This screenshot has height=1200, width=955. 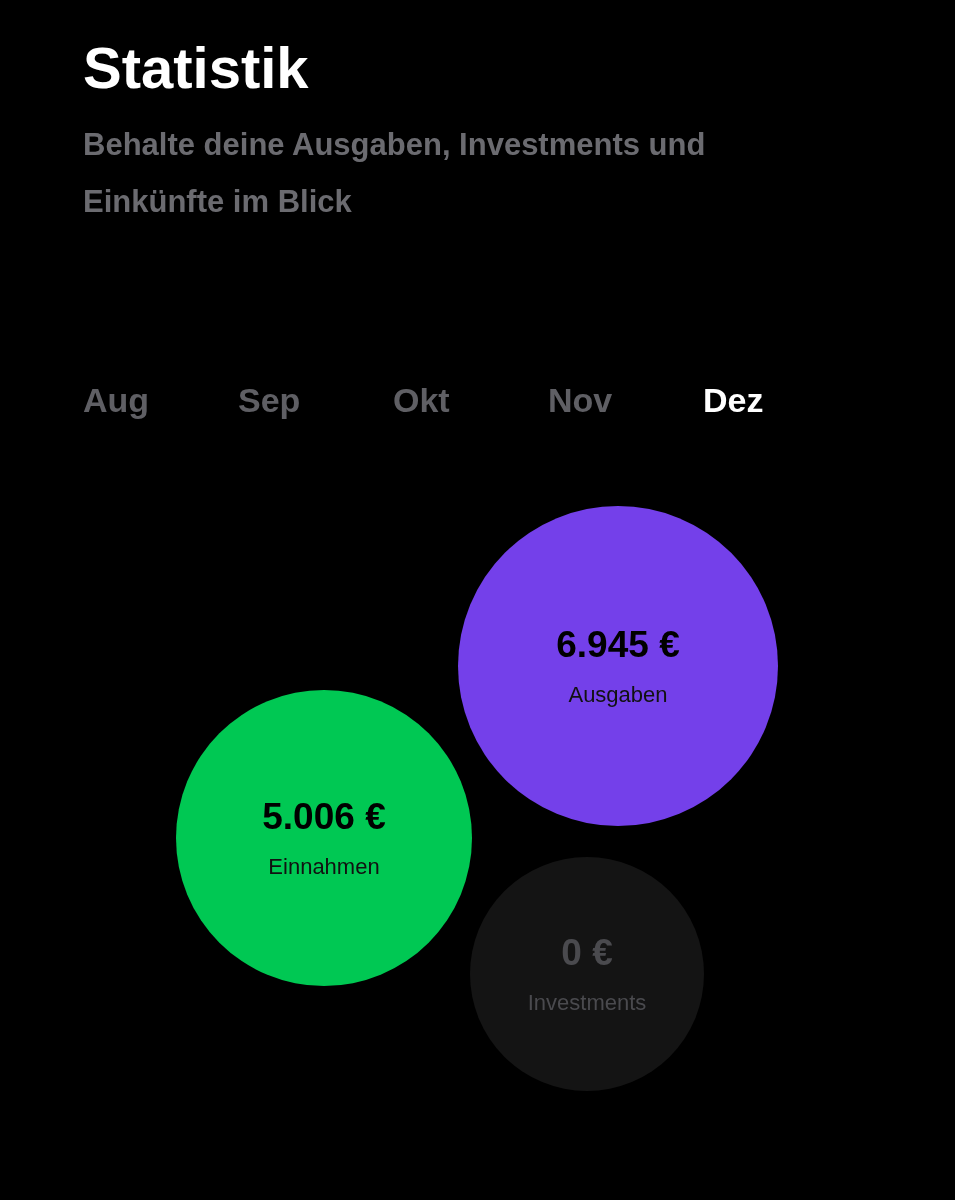 What do you see at coordinates (618, 645) in the screenshot?
I see `amount-value: 6.945 €` at bounding box center [618, 645].